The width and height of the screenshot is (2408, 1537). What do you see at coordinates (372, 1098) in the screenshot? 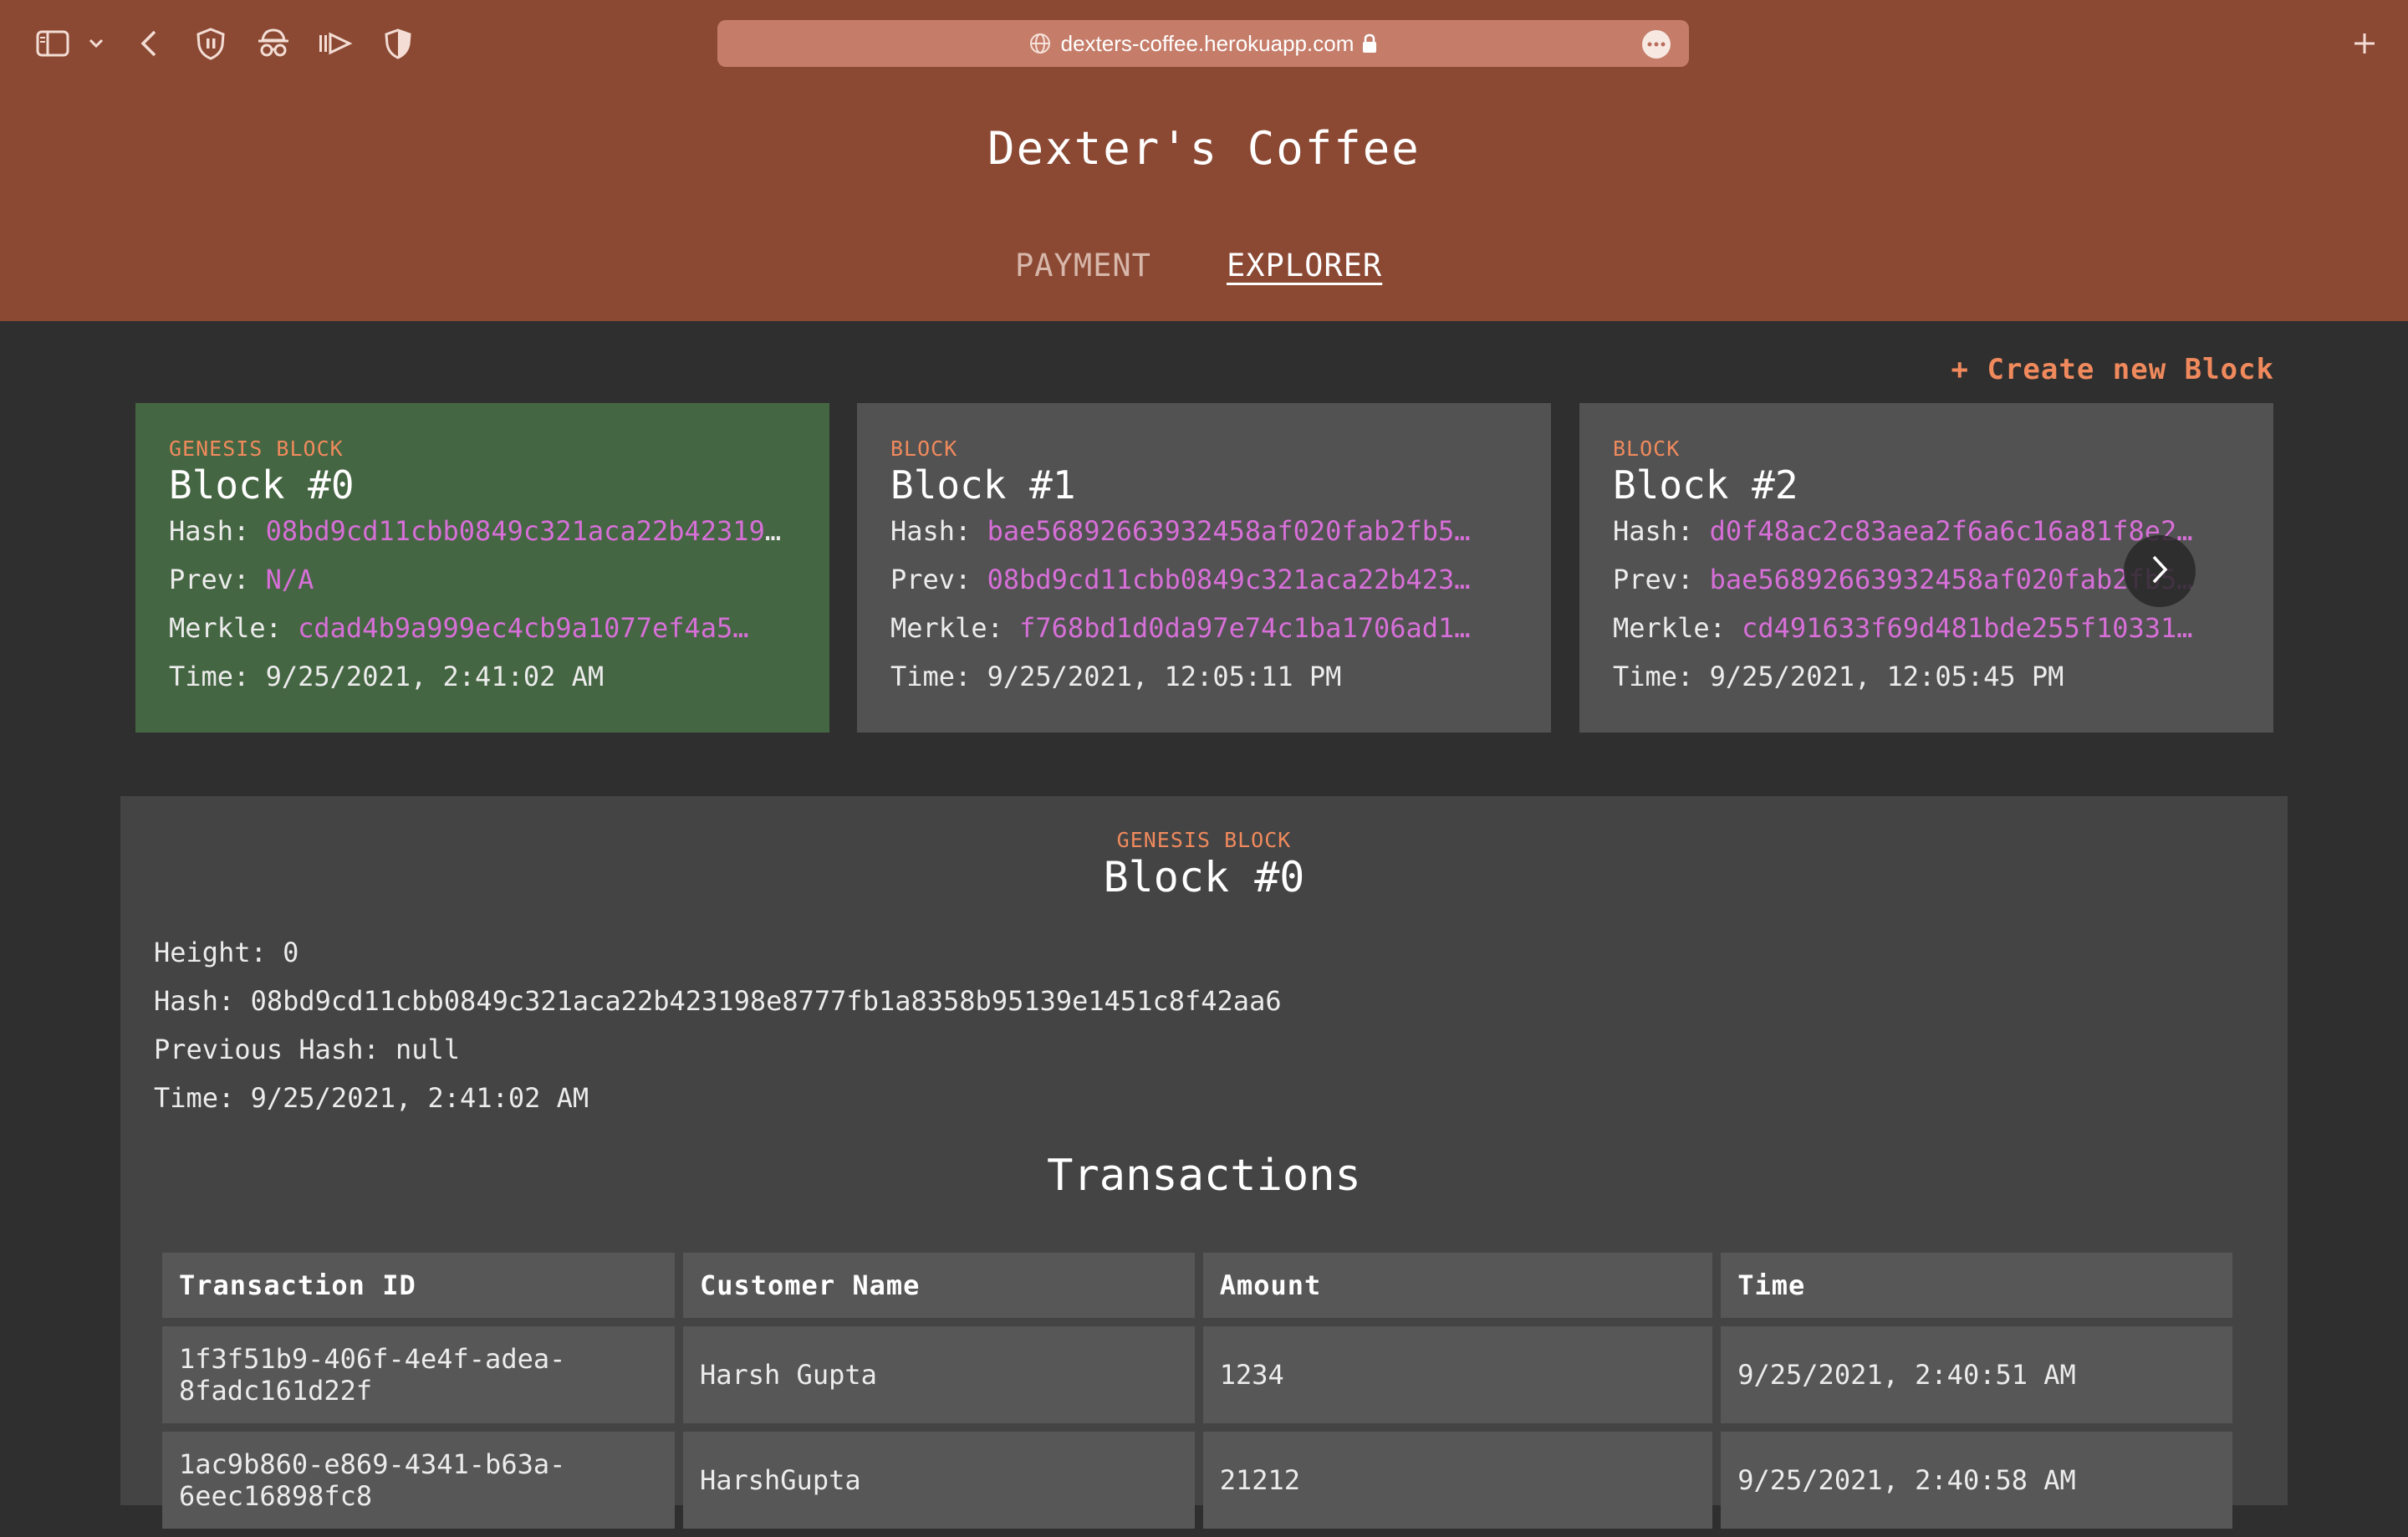
I see `detail-time: Time: 9/25/2021, 2:41:02 AM` at bounding box center [372, 1098].